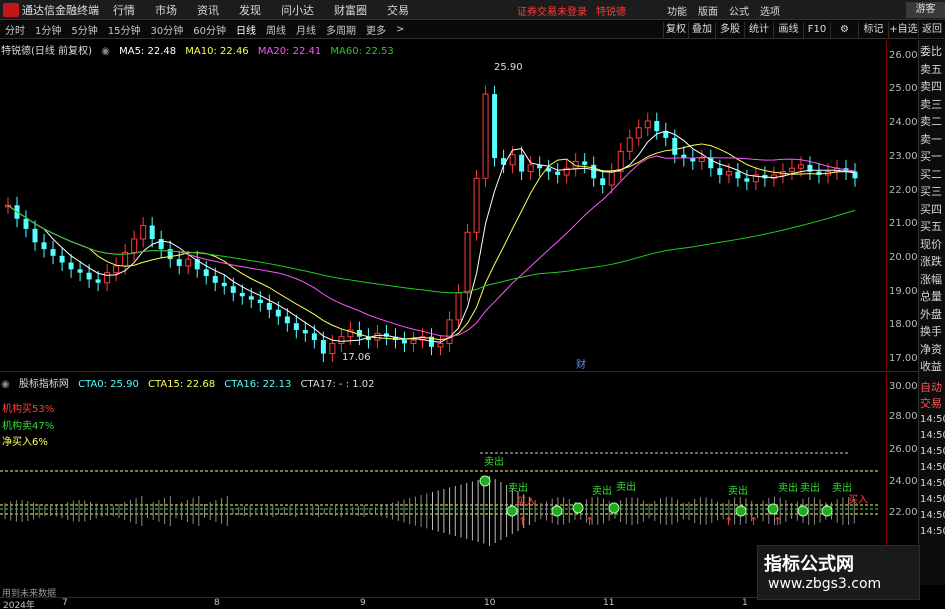  I want to click on signal-marker, so click(578, 508).